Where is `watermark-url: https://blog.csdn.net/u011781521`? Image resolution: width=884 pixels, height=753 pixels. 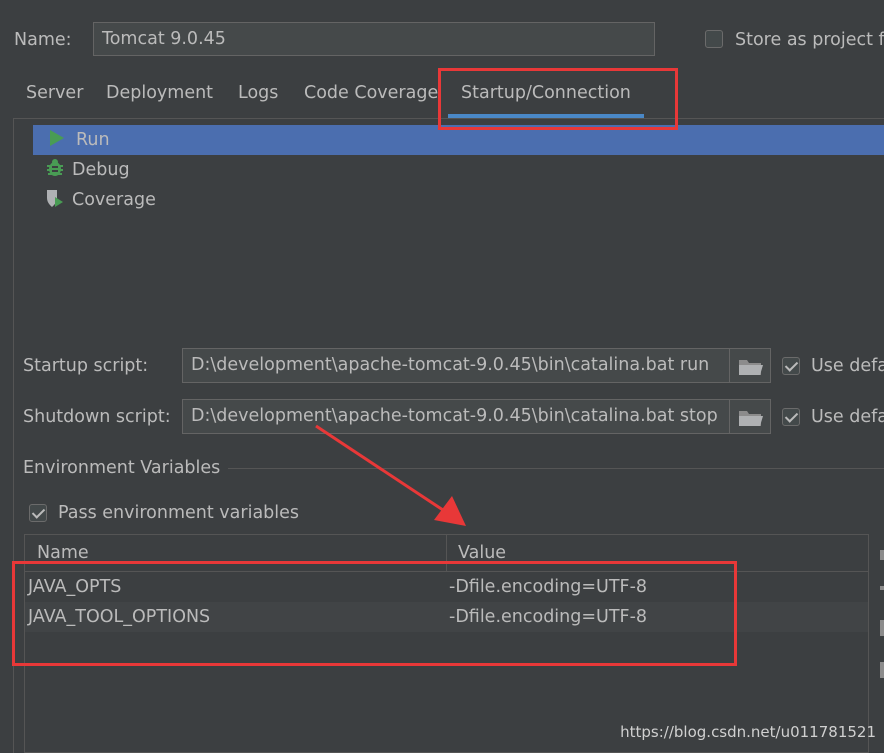 watermark-url: https://blog.csdn.net/u011781521 is located at coordinates (748, 732).